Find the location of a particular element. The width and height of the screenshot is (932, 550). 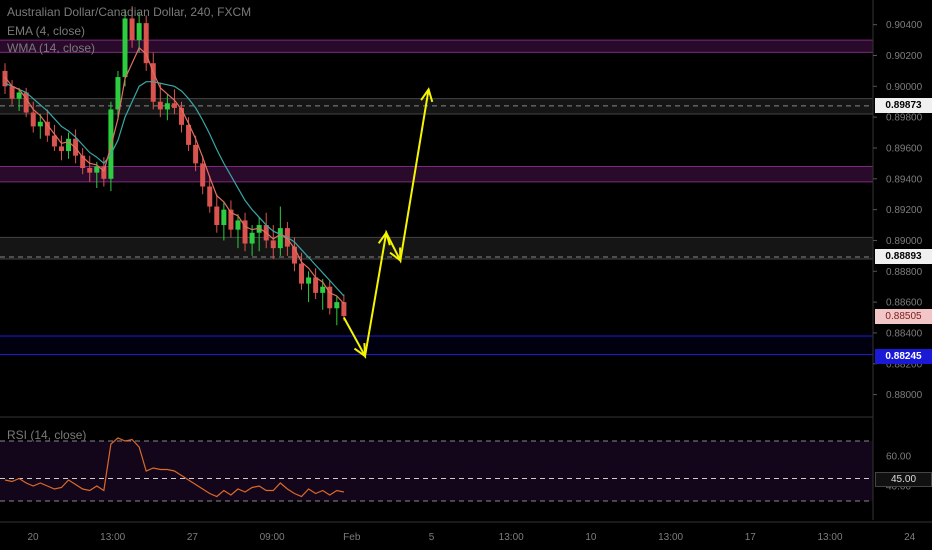

price-tag: 0.88245 is located at coordinates (903, 357).